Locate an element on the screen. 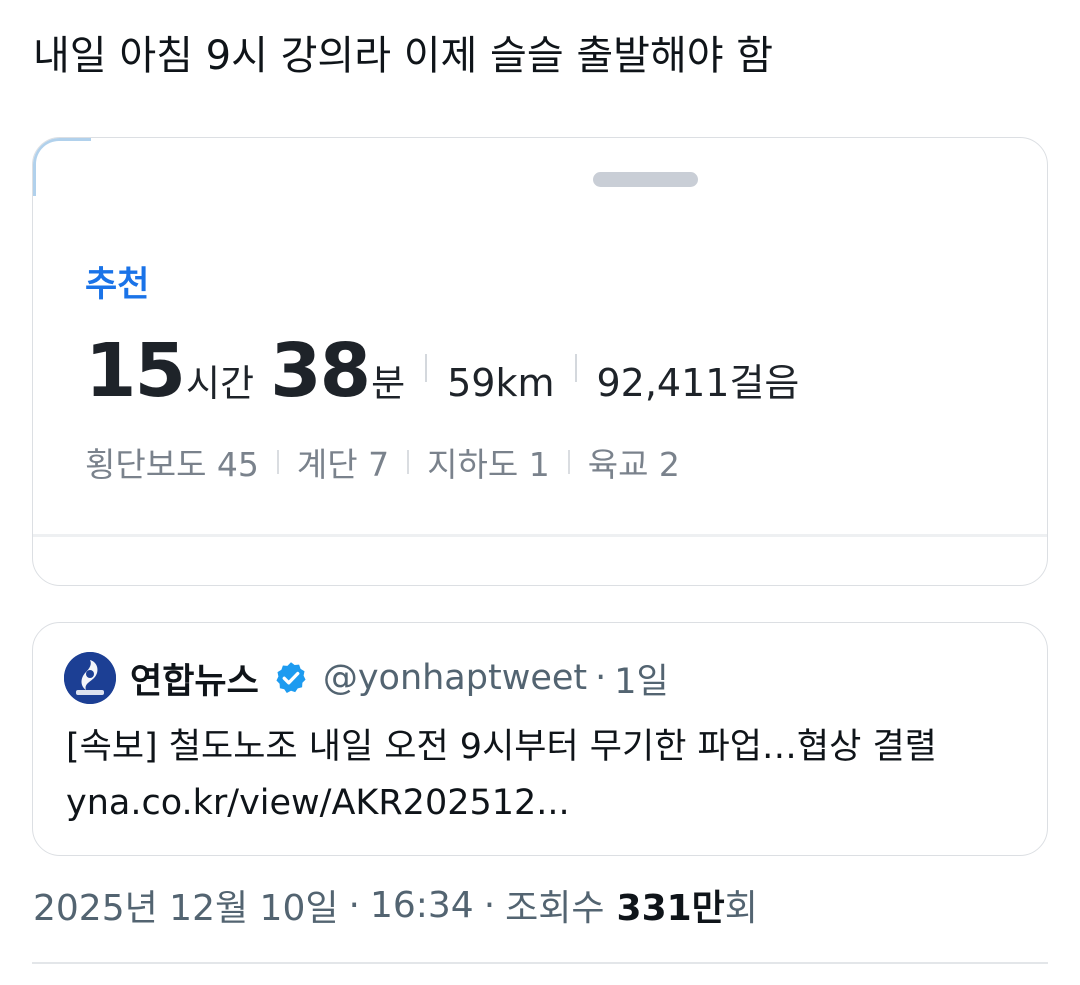 The height and width of the screenshot is (985, 1080). yonhap-logo-icon is located at coordinates (90, 678).